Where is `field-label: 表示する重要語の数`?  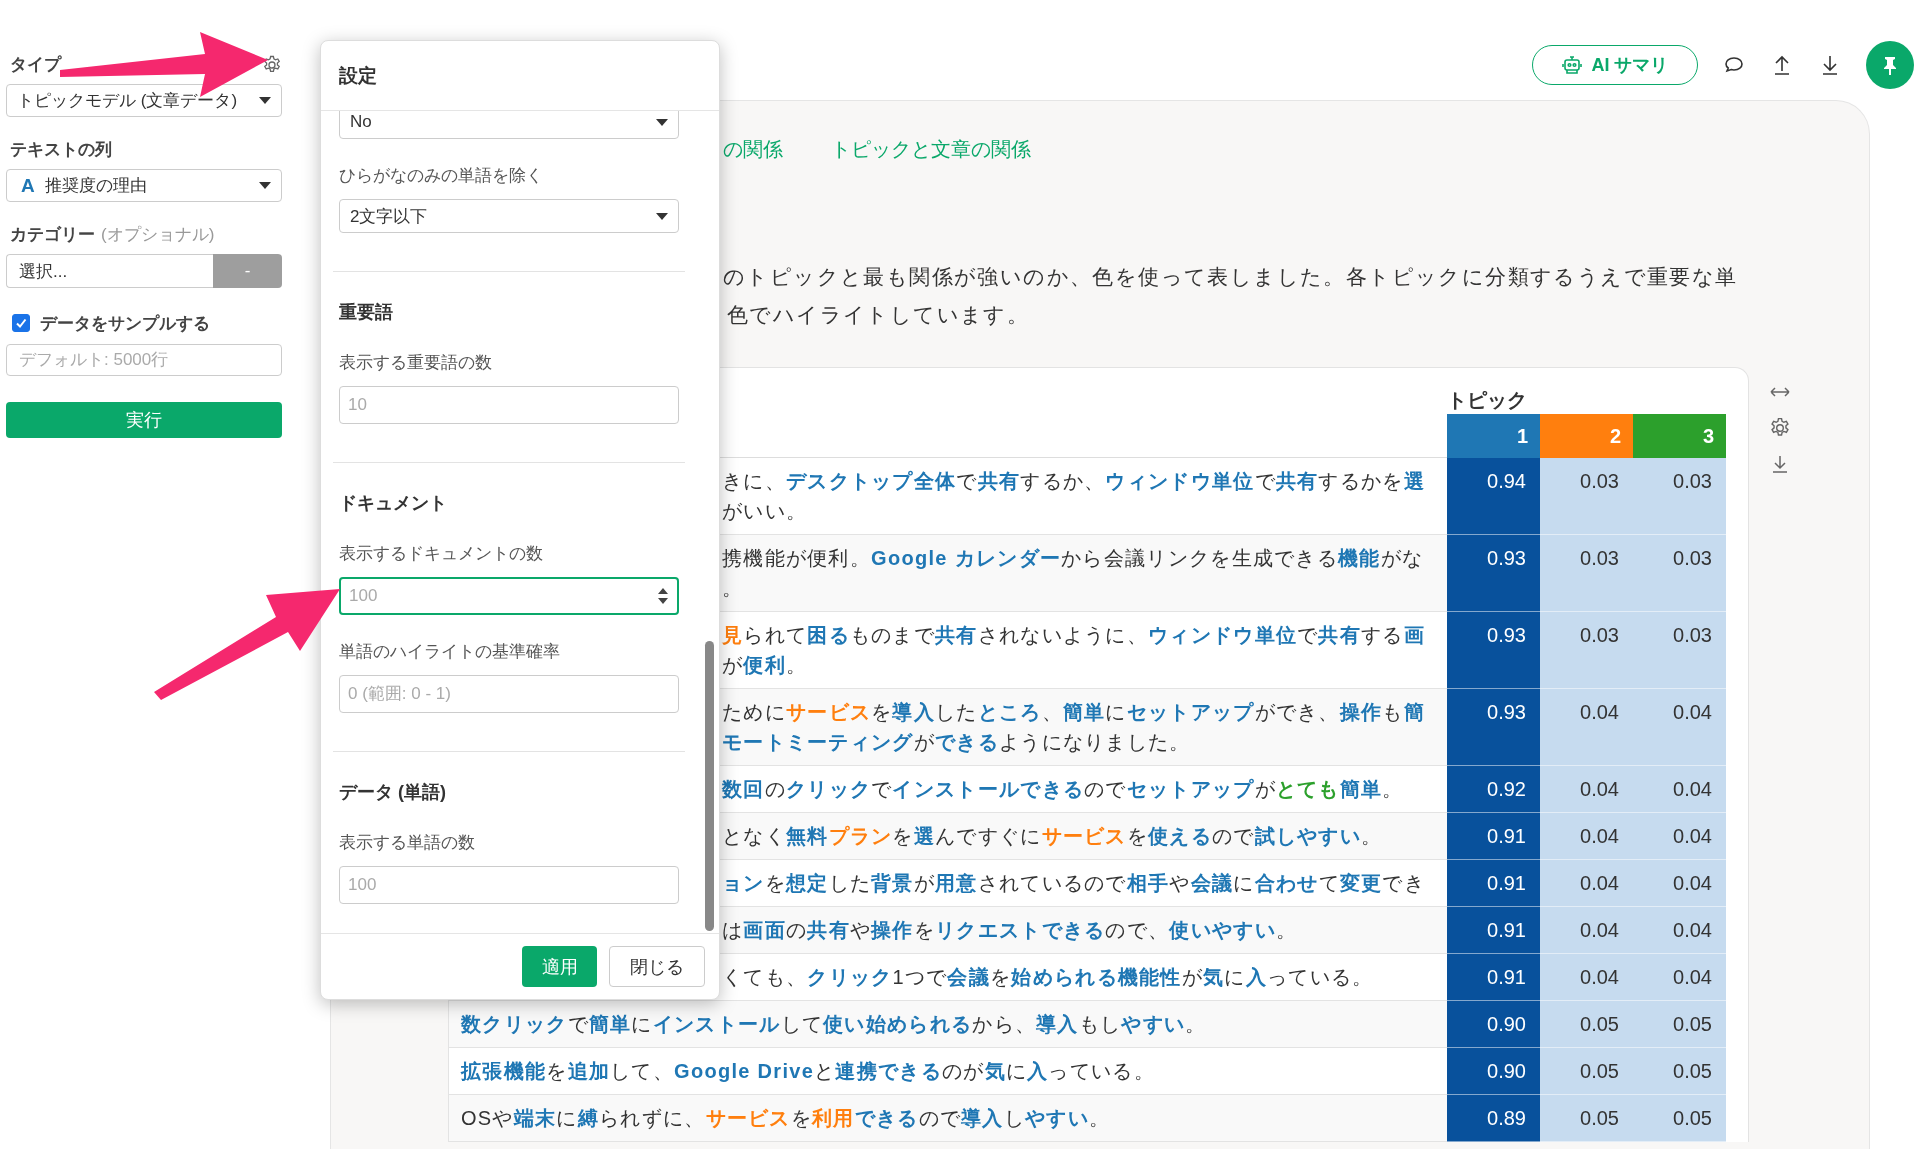
field-label: 表示する重要語の数 is located at coordinates (416, 363).